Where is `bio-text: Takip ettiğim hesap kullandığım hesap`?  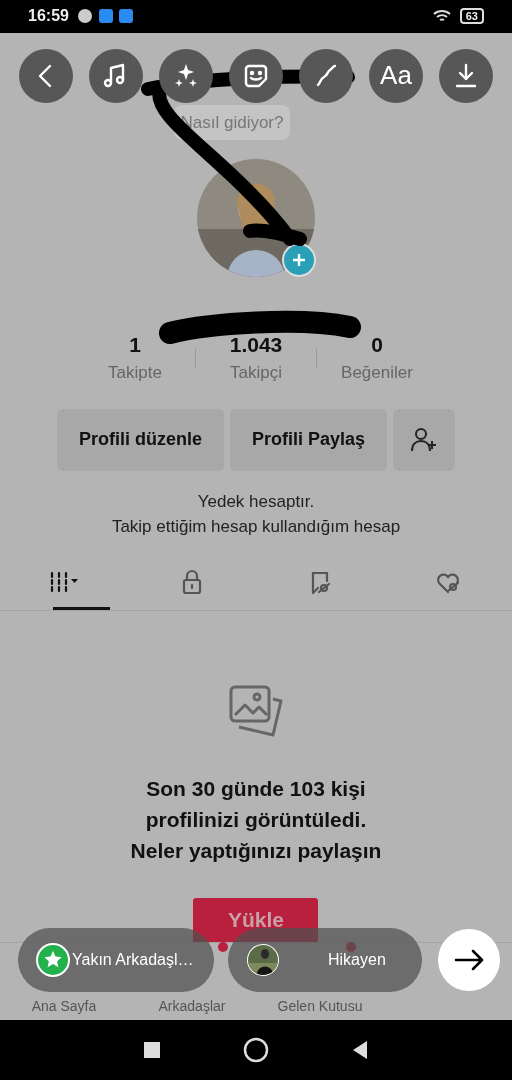 bio-text: Takip ettiğim hesap kullandığım hesap is located at coordinates (256, 526).